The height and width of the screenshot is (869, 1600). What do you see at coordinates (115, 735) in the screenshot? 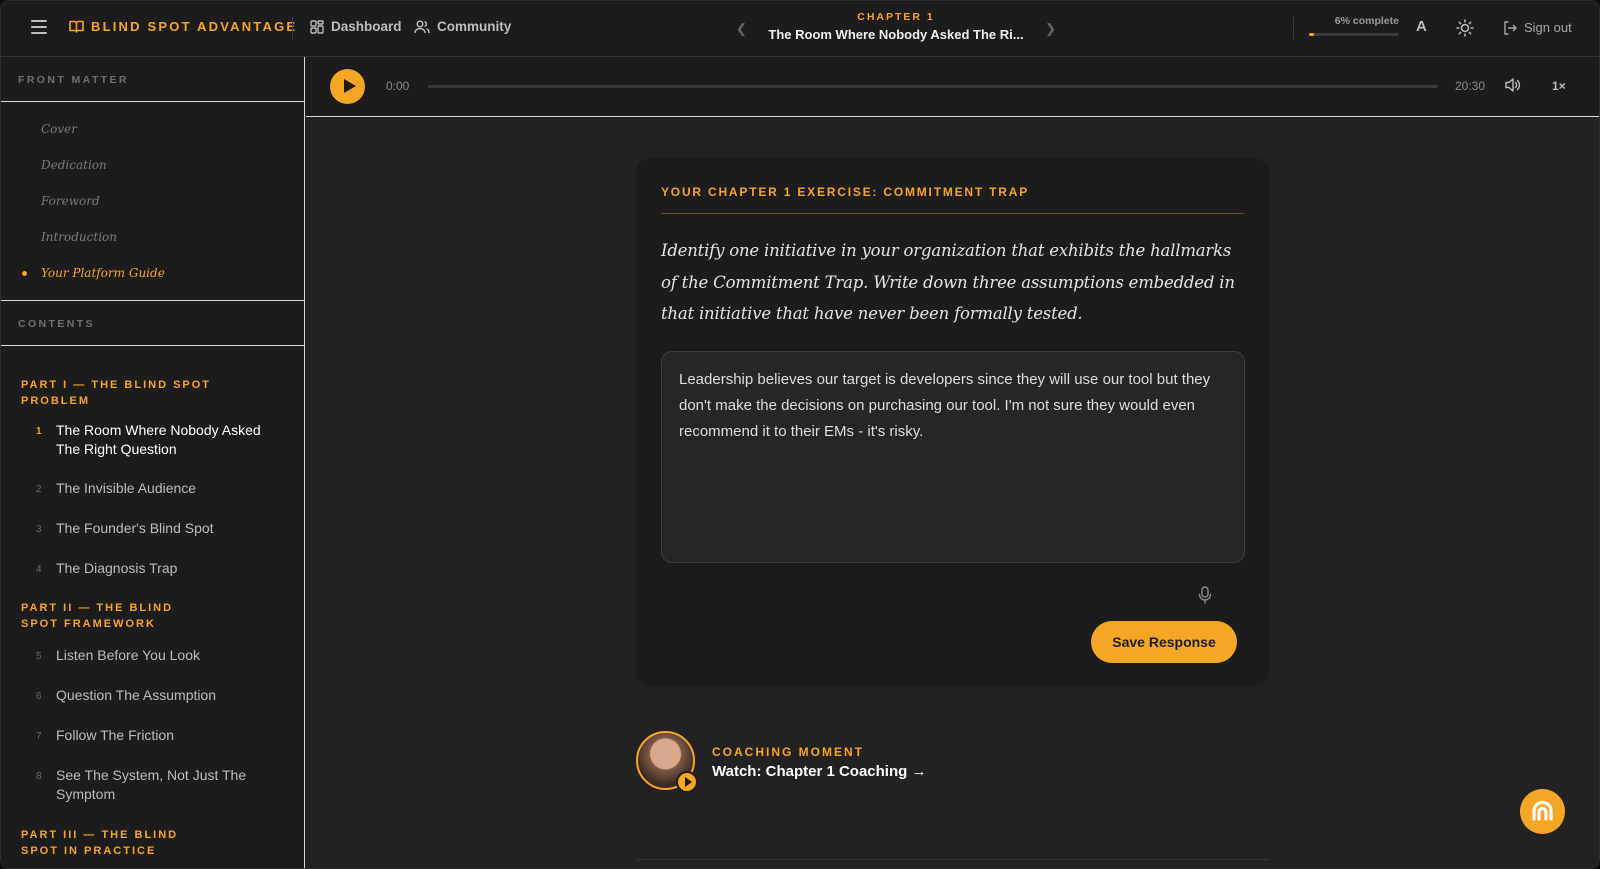
I see `chapter-title-text: Follow The Friction` at bounding box center [115, 735].